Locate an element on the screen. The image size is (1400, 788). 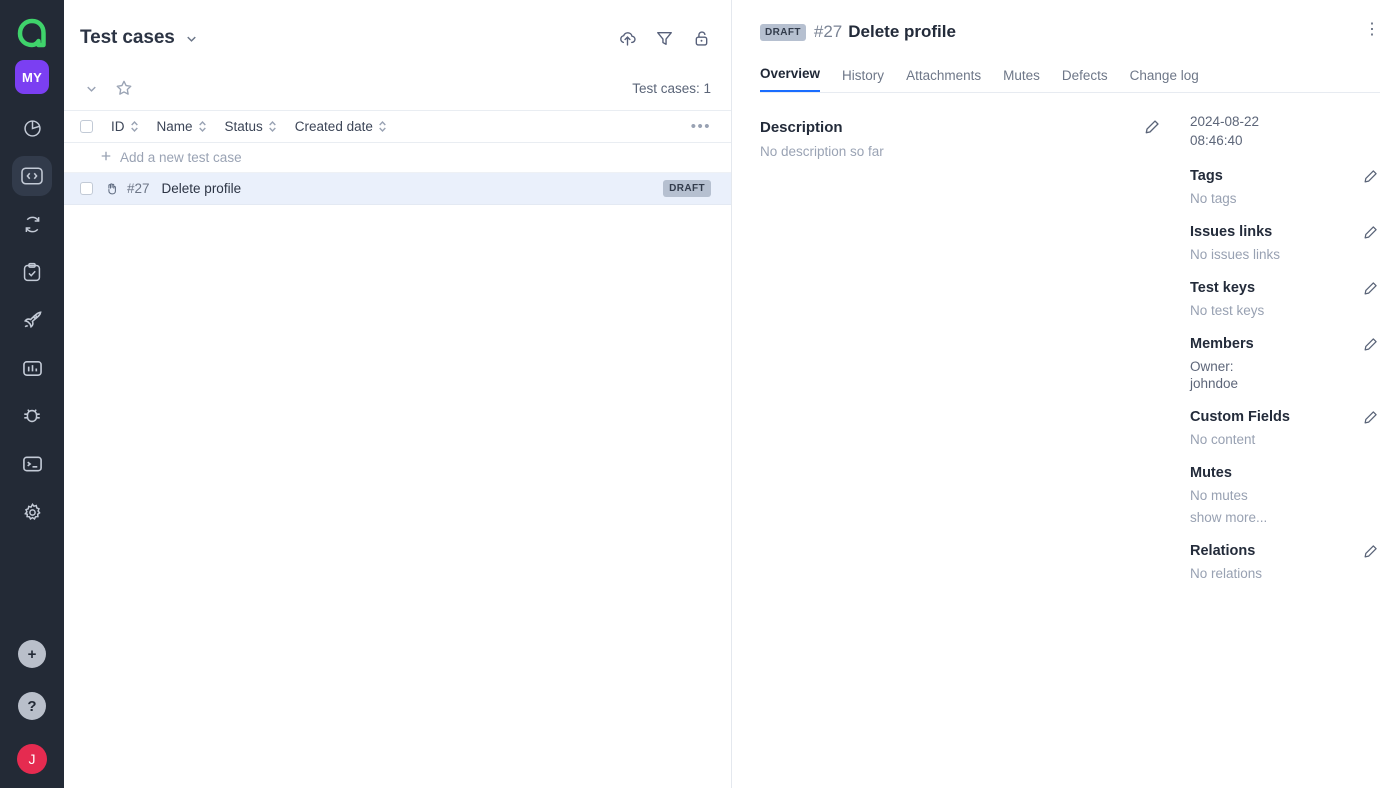
filter-icon is located at coordinates (664, 38).